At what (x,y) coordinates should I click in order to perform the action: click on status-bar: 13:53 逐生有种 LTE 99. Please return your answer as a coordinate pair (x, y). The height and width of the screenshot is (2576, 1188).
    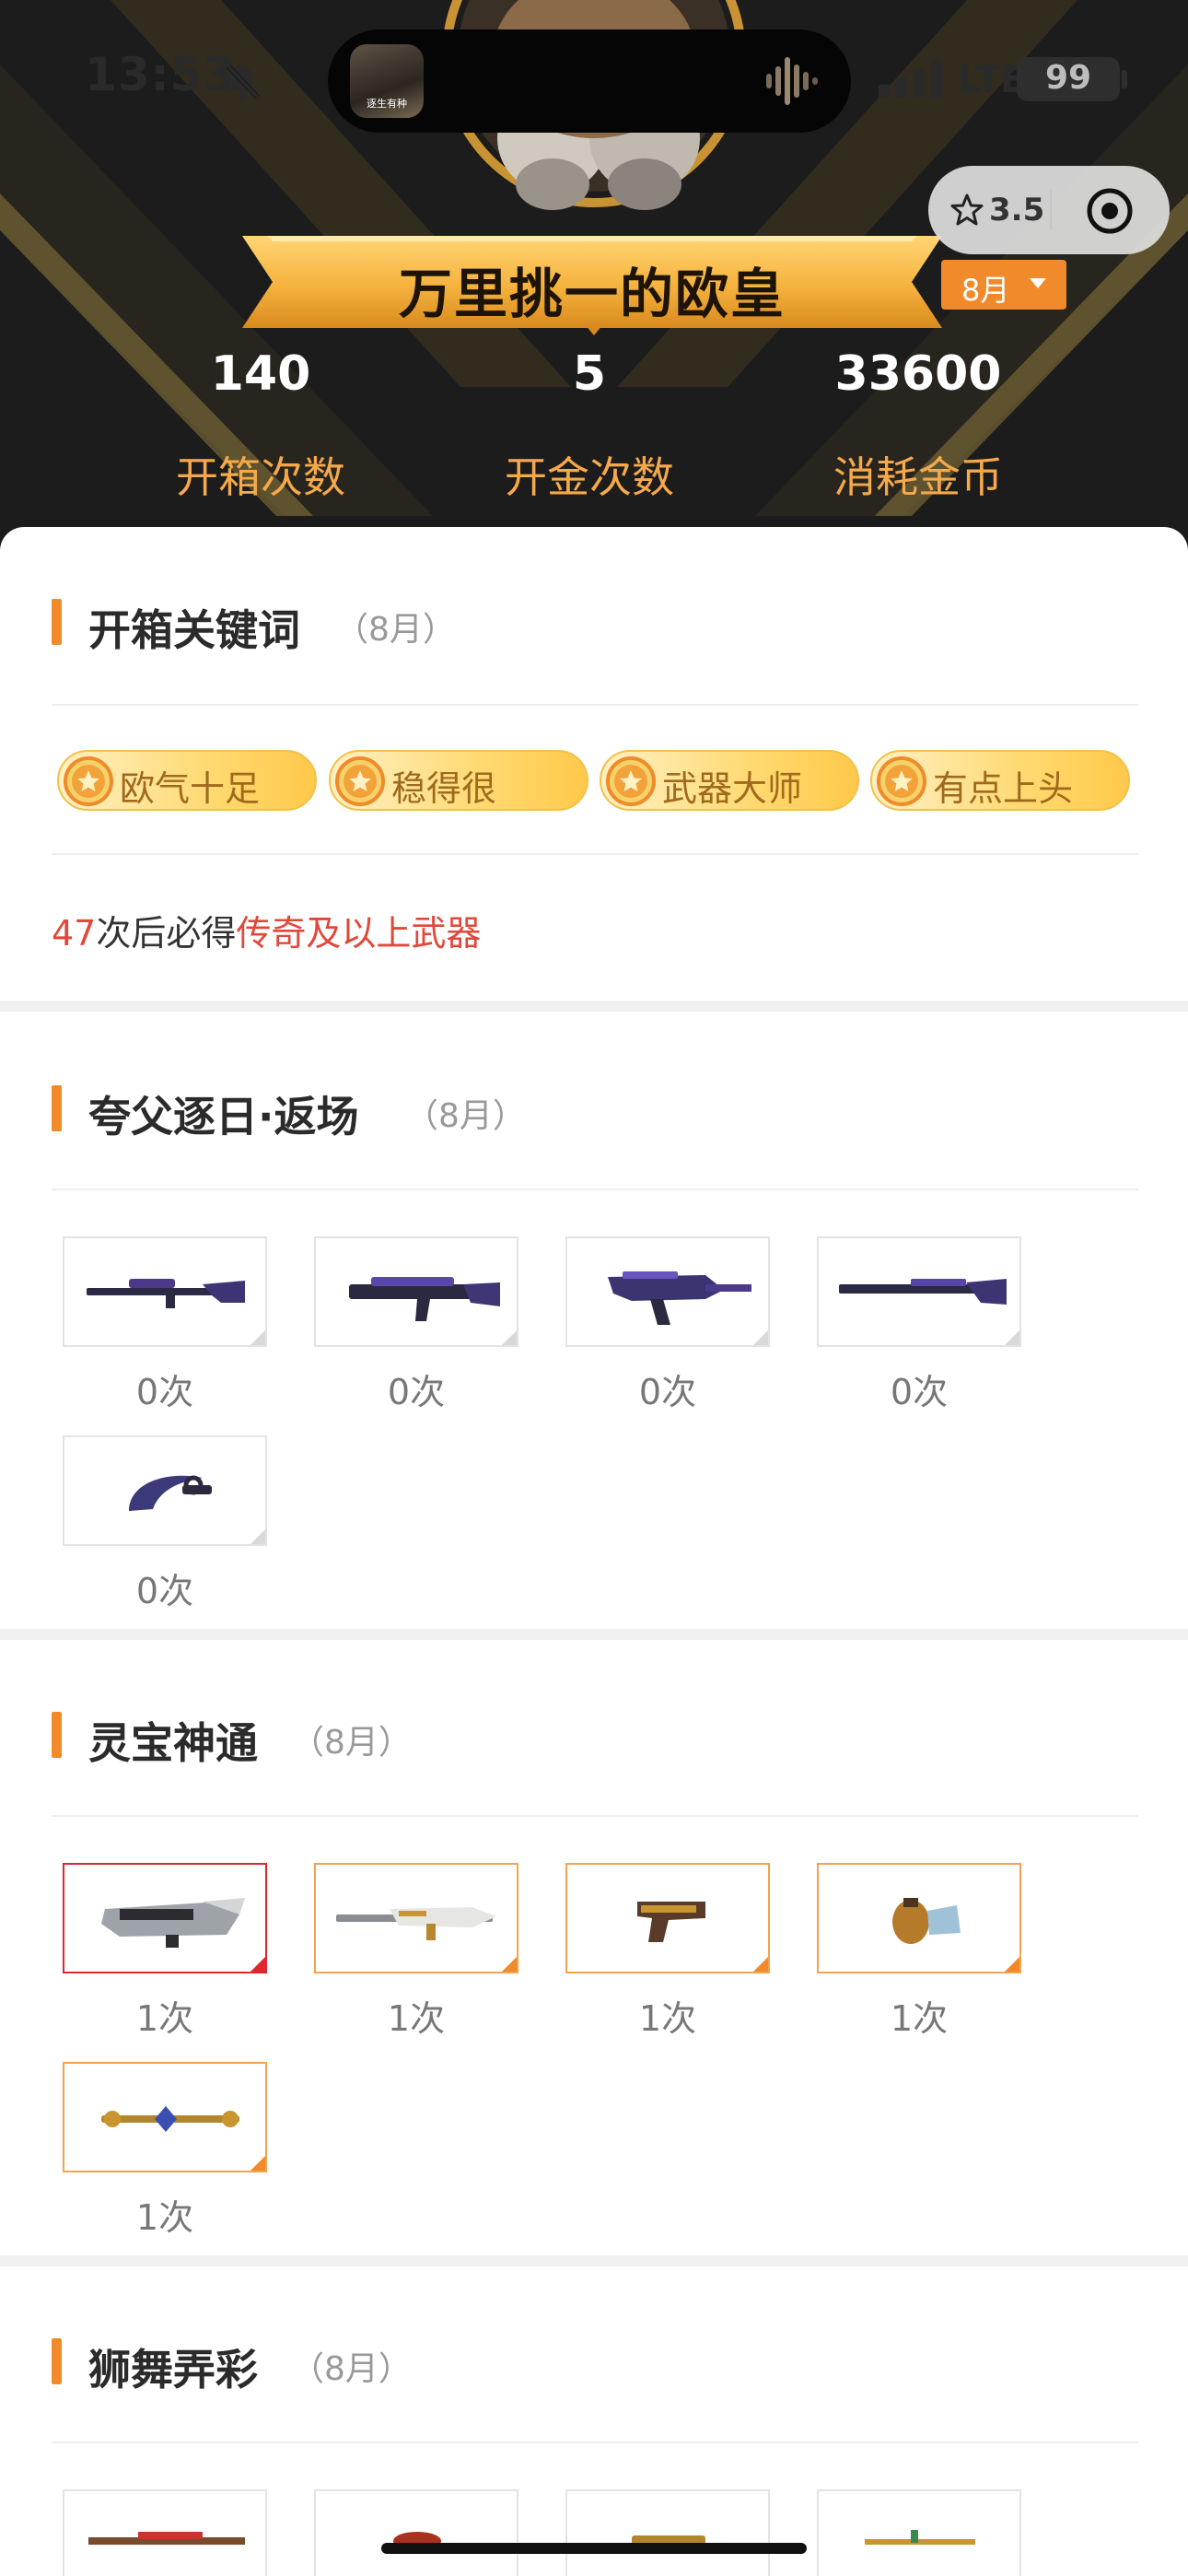
    Looking at the image, I should click on (594, 78).